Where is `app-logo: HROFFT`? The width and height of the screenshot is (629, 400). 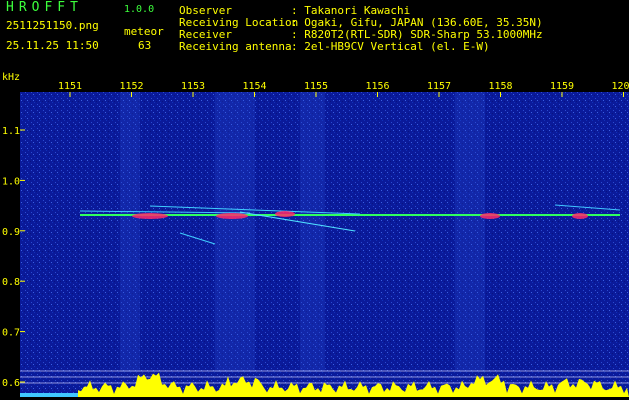 app-logo: HROFFT is located at coordinates (44, 7).